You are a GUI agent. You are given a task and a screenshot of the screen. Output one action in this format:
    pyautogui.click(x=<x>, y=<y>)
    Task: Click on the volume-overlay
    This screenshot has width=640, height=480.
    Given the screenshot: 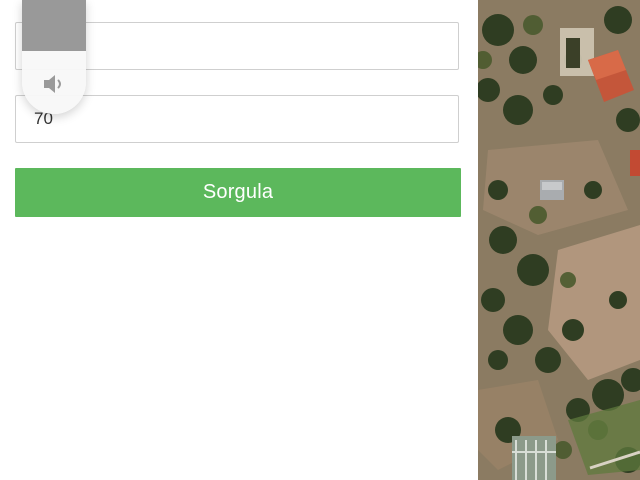 What is the action you would take?
    pyautogui.click(x=54, y=57)
    